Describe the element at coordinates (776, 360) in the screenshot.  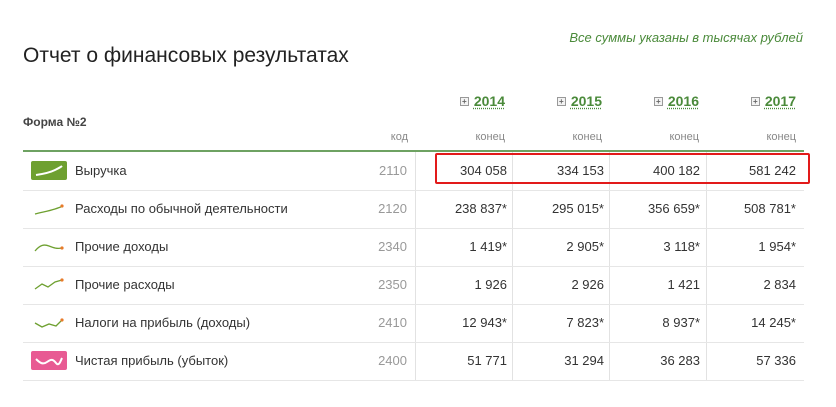
I see `value-cell: 57 336` at that location.